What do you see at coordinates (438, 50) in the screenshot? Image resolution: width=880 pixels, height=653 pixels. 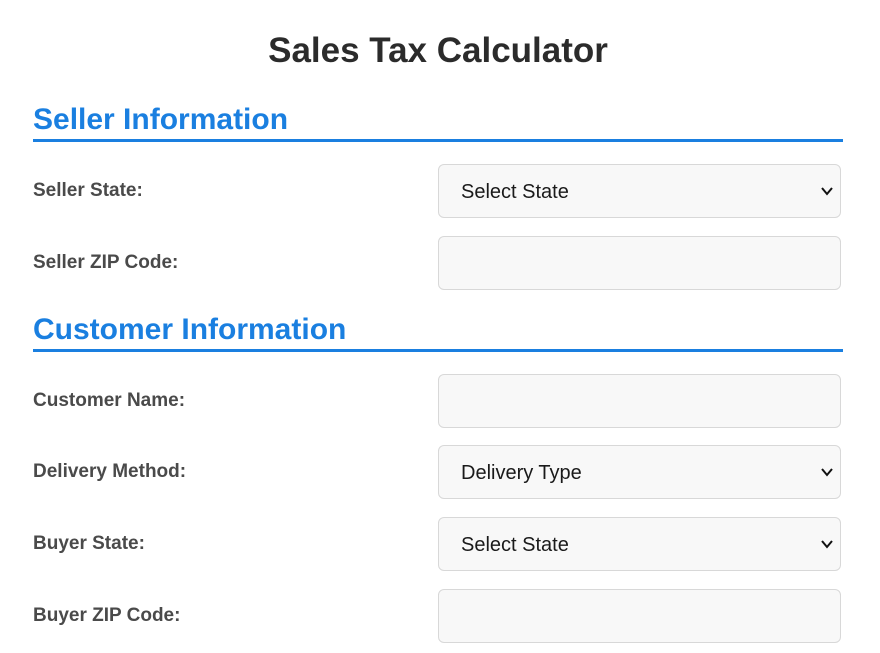 I see `page-title: Sales Tax Calculator` at bounding box center [438, 50].